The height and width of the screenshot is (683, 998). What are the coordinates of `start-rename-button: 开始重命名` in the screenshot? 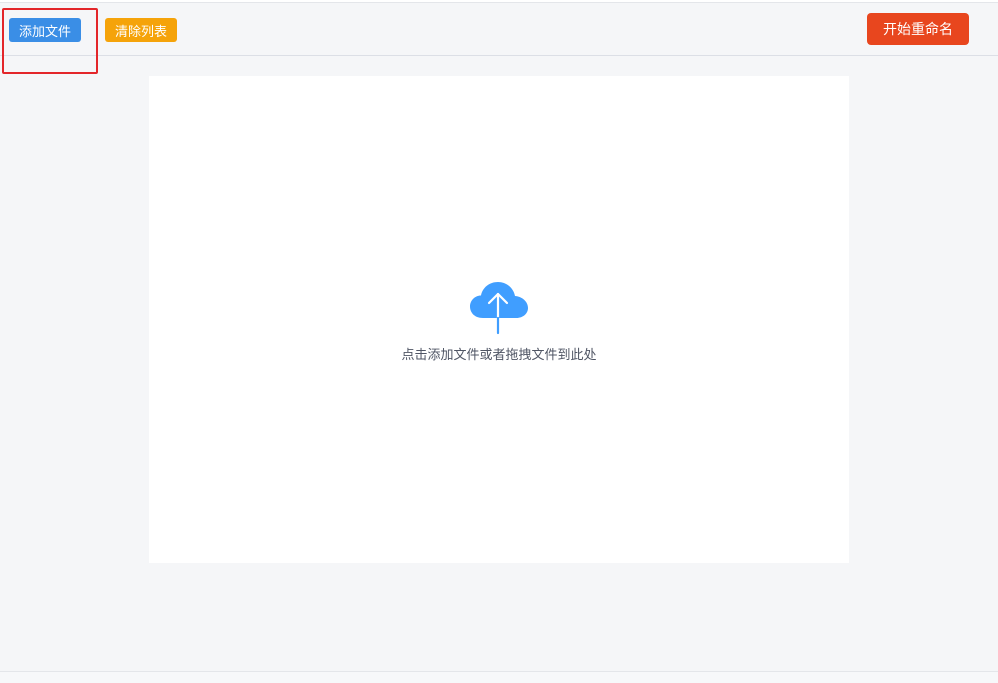 It's located at (918, 29).